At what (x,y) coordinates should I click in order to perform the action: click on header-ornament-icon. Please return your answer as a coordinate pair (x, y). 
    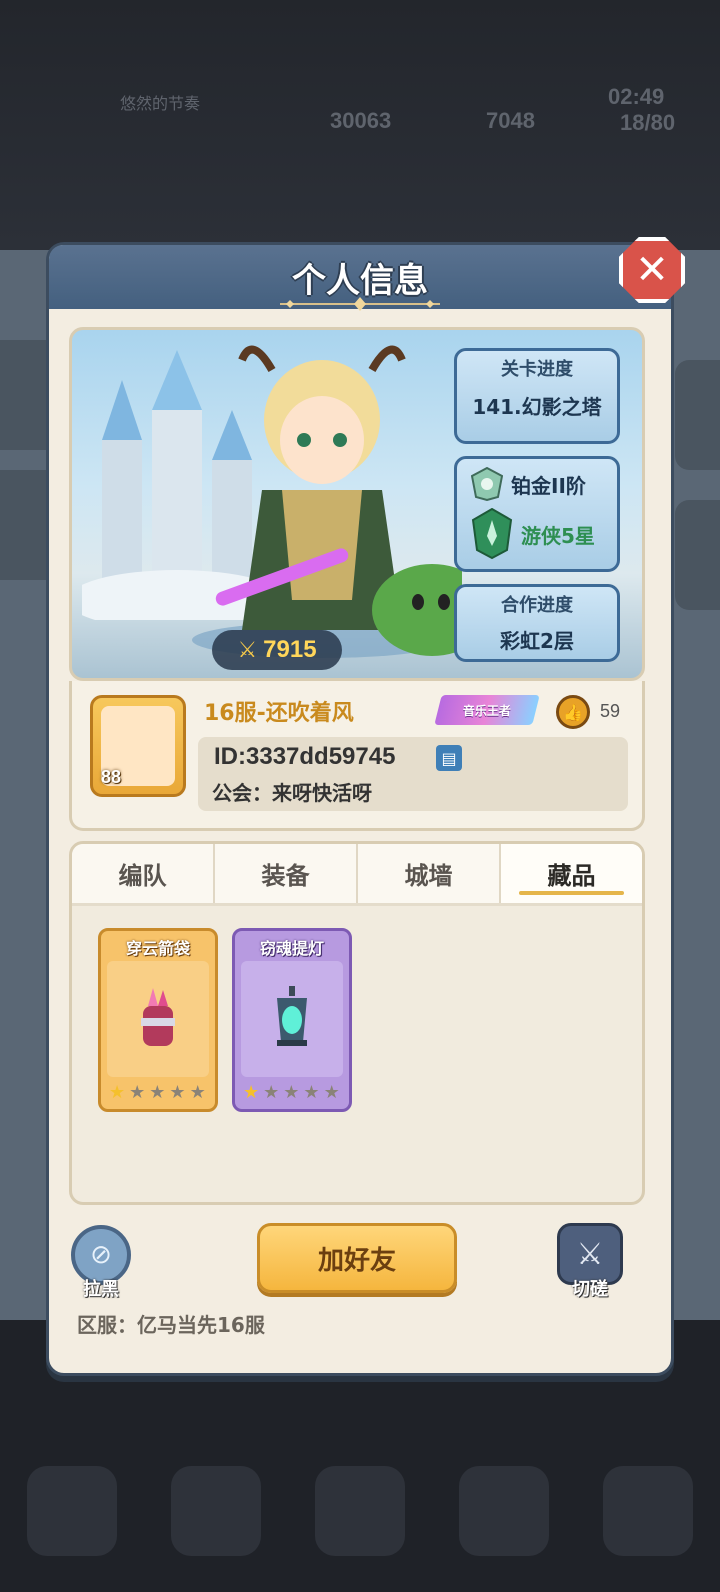
    Looking at the image, I should click on (360, 304).